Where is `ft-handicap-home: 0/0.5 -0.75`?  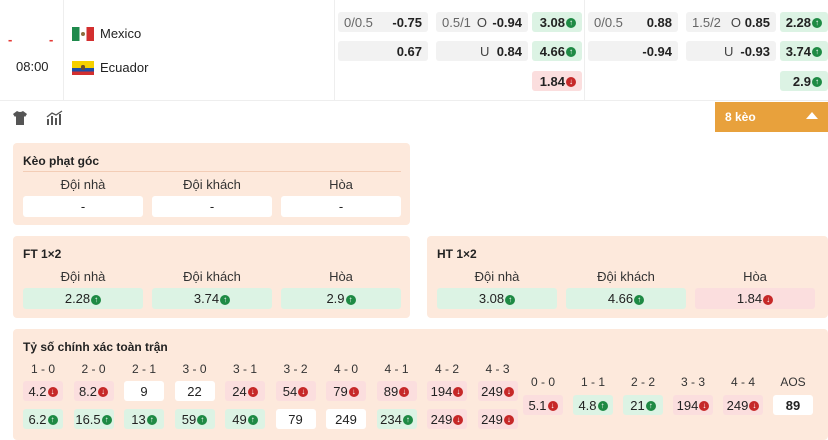
ft-handicap-home: 0/0.5 -0.75 is located at coordinates (383, 22).